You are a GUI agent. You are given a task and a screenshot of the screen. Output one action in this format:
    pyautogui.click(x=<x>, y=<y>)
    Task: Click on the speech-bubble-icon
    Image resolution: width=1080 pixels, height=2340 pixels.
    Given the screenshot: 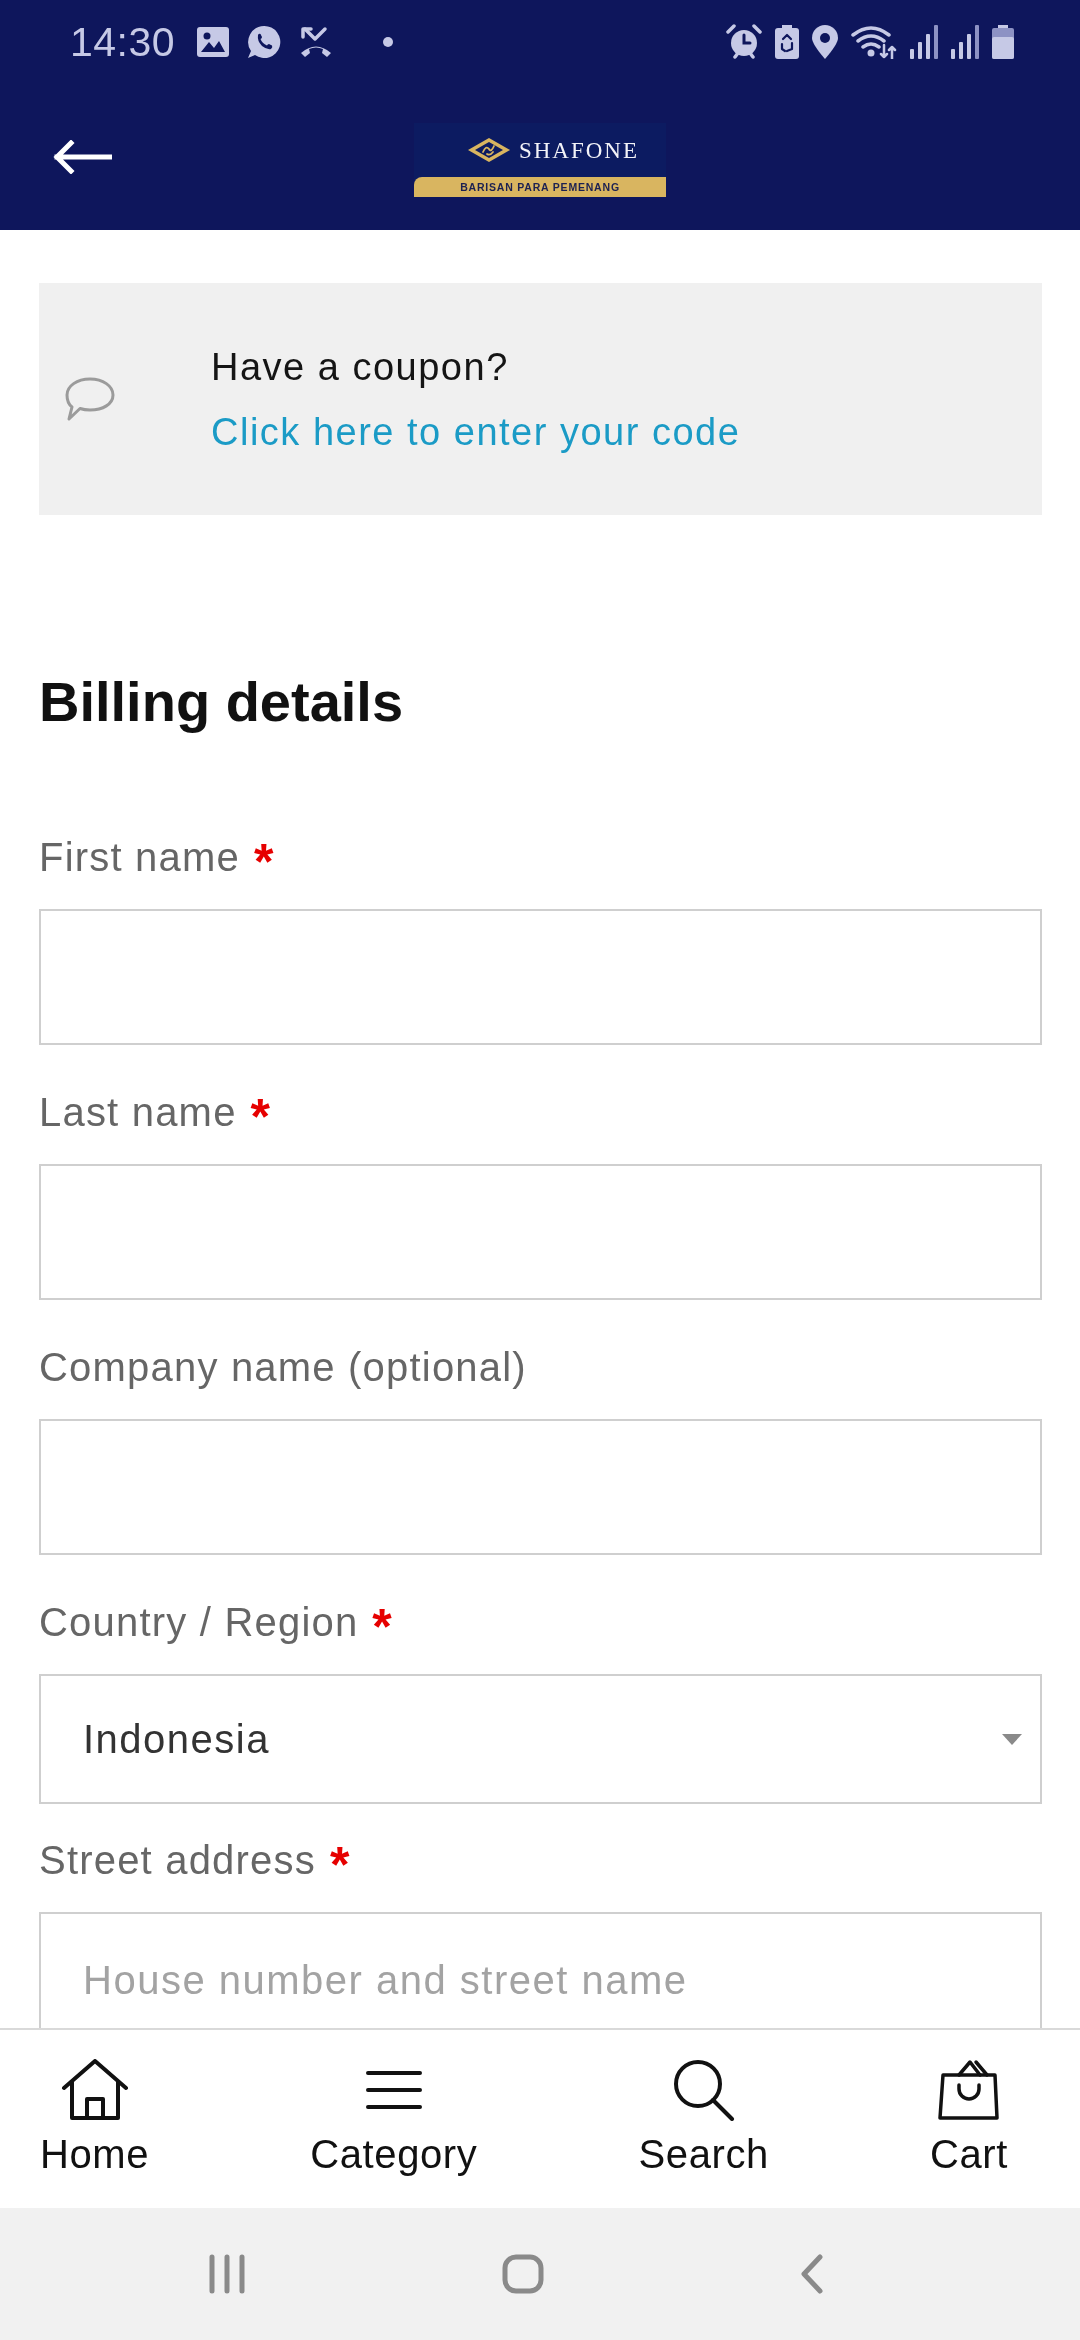 What is the action you would take?
    pyautogui.click(x=90, y=399)
    